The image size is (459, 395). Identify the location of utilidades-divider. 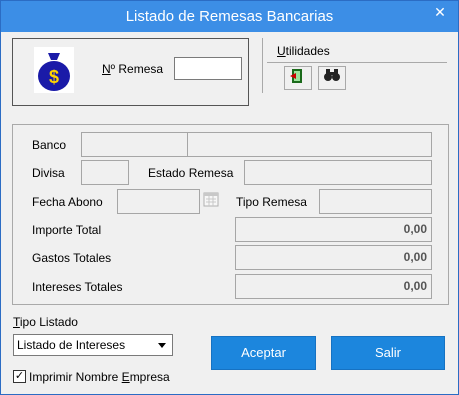
(357, 62).